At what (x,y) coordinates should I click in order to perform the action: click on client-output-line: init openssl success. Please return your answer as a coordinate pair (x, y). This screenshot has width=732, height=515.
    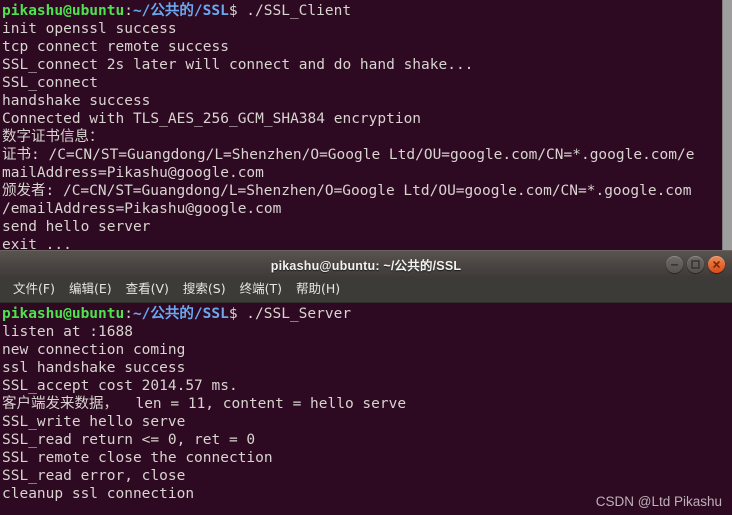
    Looking at the image, I should click on (89, 29).